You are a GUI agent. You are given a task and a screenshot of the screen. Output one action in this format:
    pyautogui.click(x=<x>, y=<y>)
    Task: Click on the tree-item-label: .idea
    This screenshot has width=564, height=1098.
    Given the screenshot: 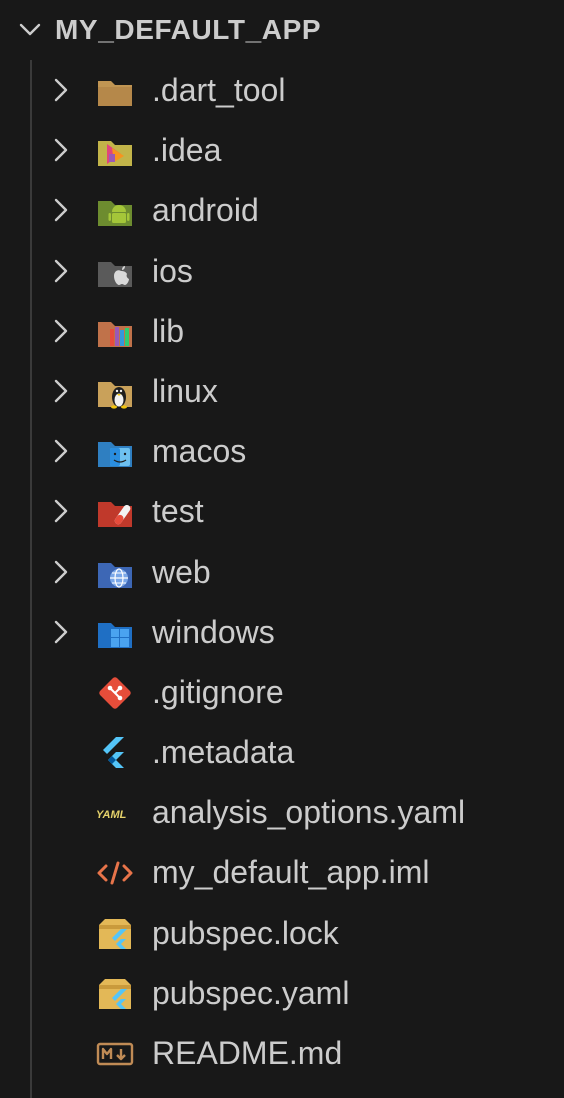 What is the action you would take?
    pyautogui.click(x=187, y=150)
    